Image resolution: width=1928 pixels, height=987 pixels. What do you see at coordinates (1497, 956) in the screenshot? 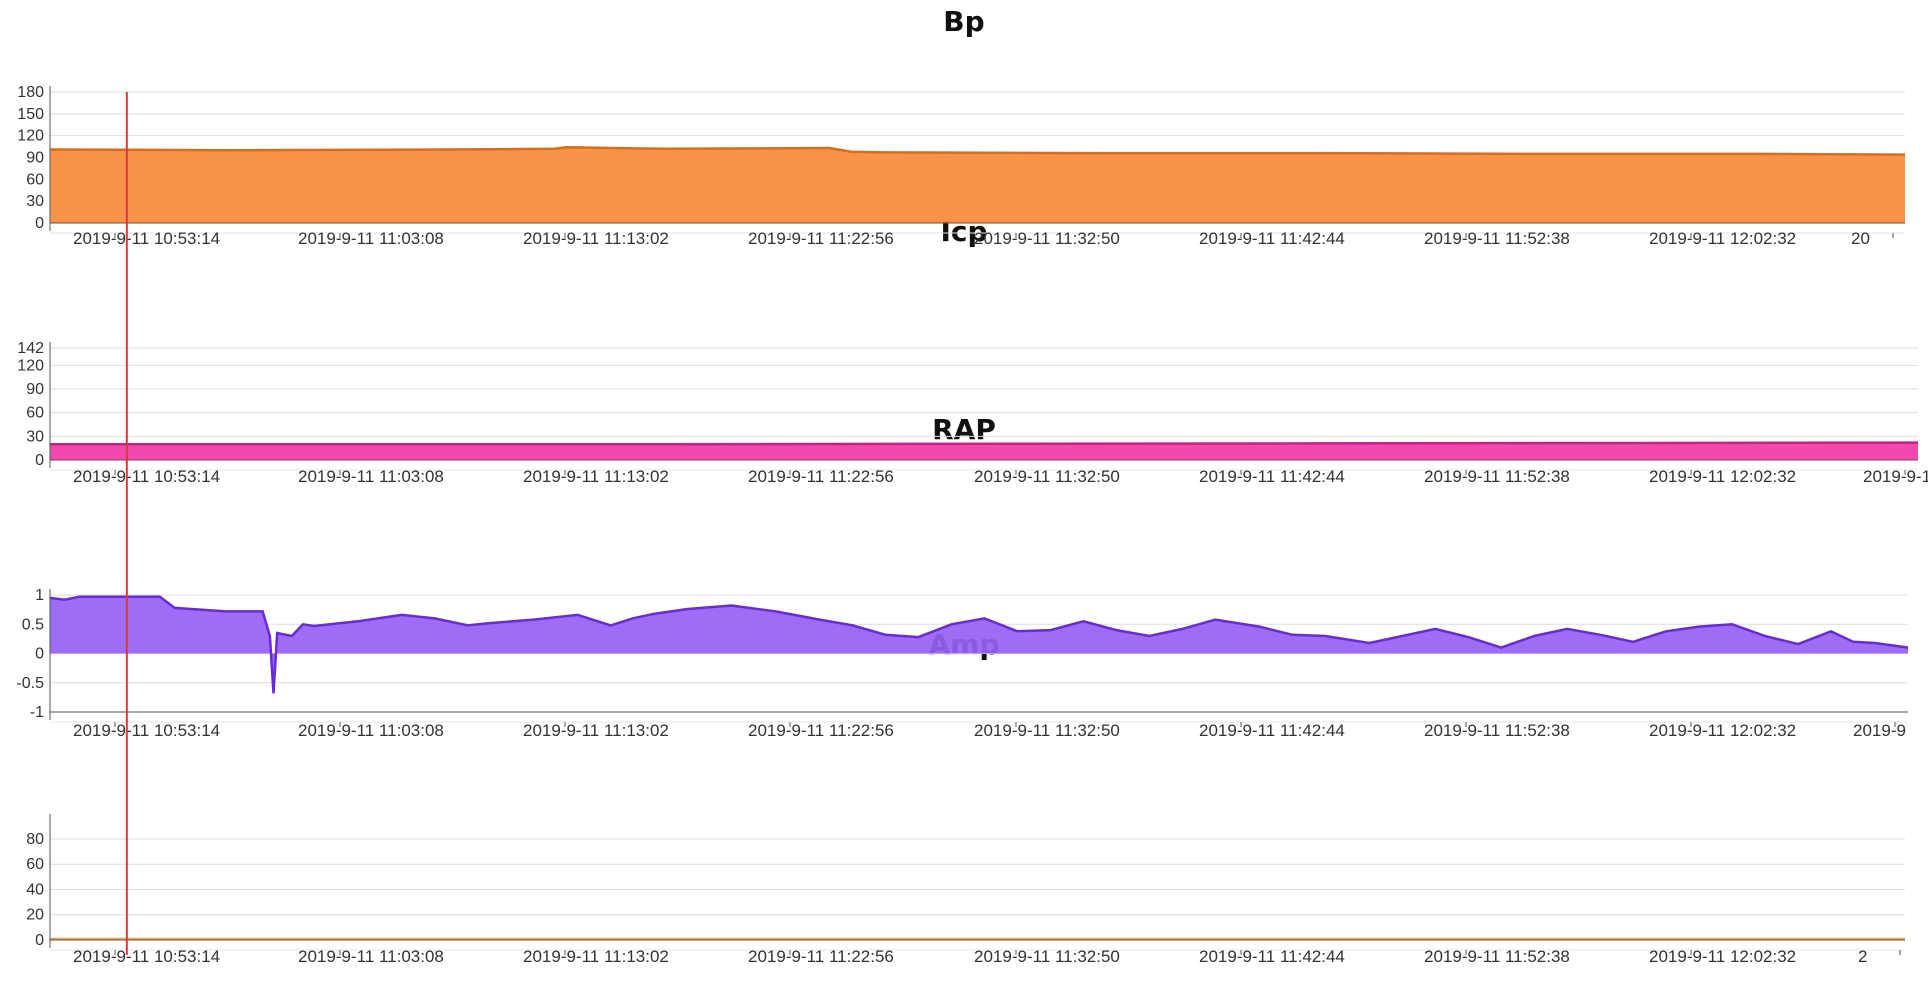
I see `amp-x-tick-label: 2019-9-11 11:52:38` at bounding box center [1497, 956].